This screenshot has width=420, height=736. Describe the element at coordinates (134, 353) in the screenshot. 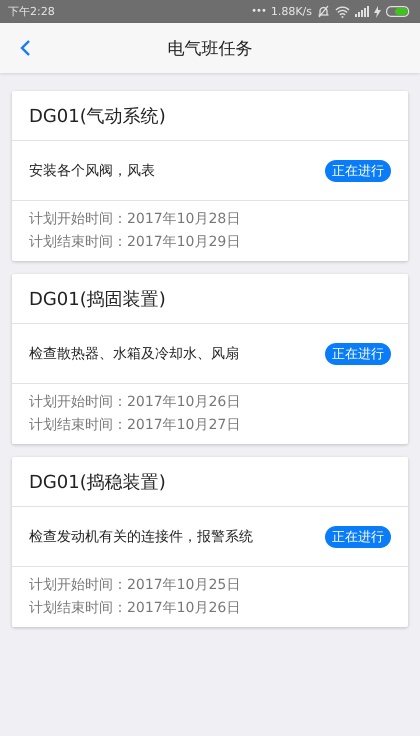

I see `task-description: 检查散热器、水箱及冷却水、风扇` at that location.